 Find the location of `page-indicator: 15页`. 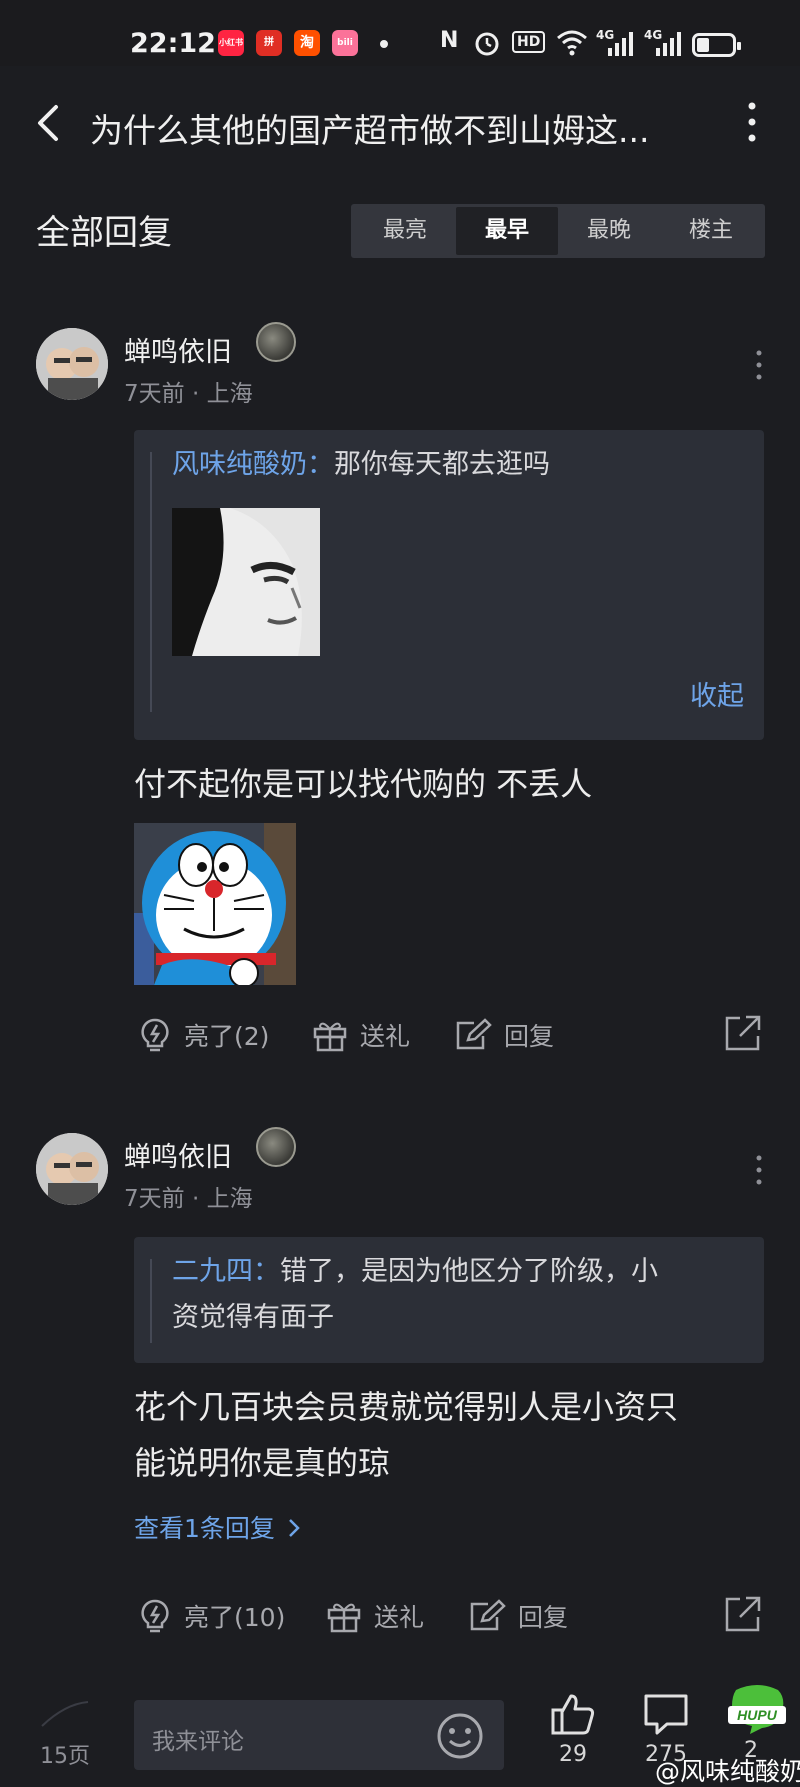

page-indicator: 15页 is located at coordinates (65, 1754).